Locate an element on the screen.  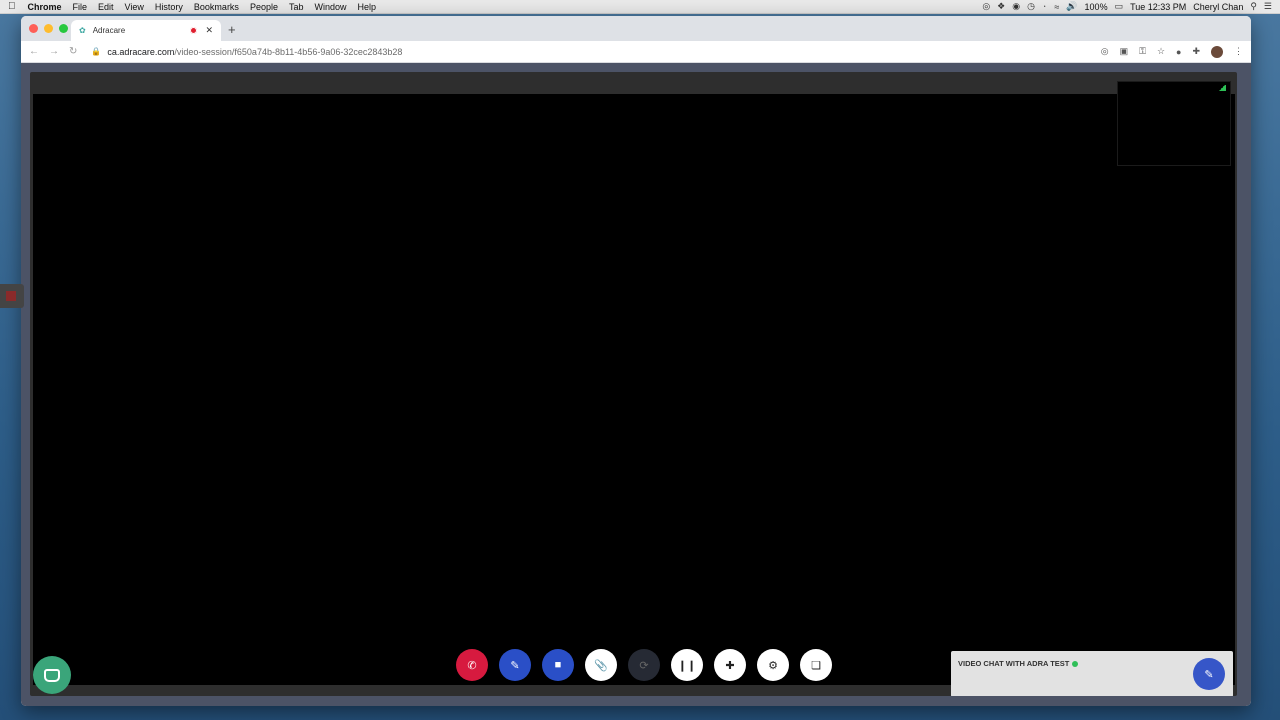
menu-file: File is located at coordinates (80, 7).